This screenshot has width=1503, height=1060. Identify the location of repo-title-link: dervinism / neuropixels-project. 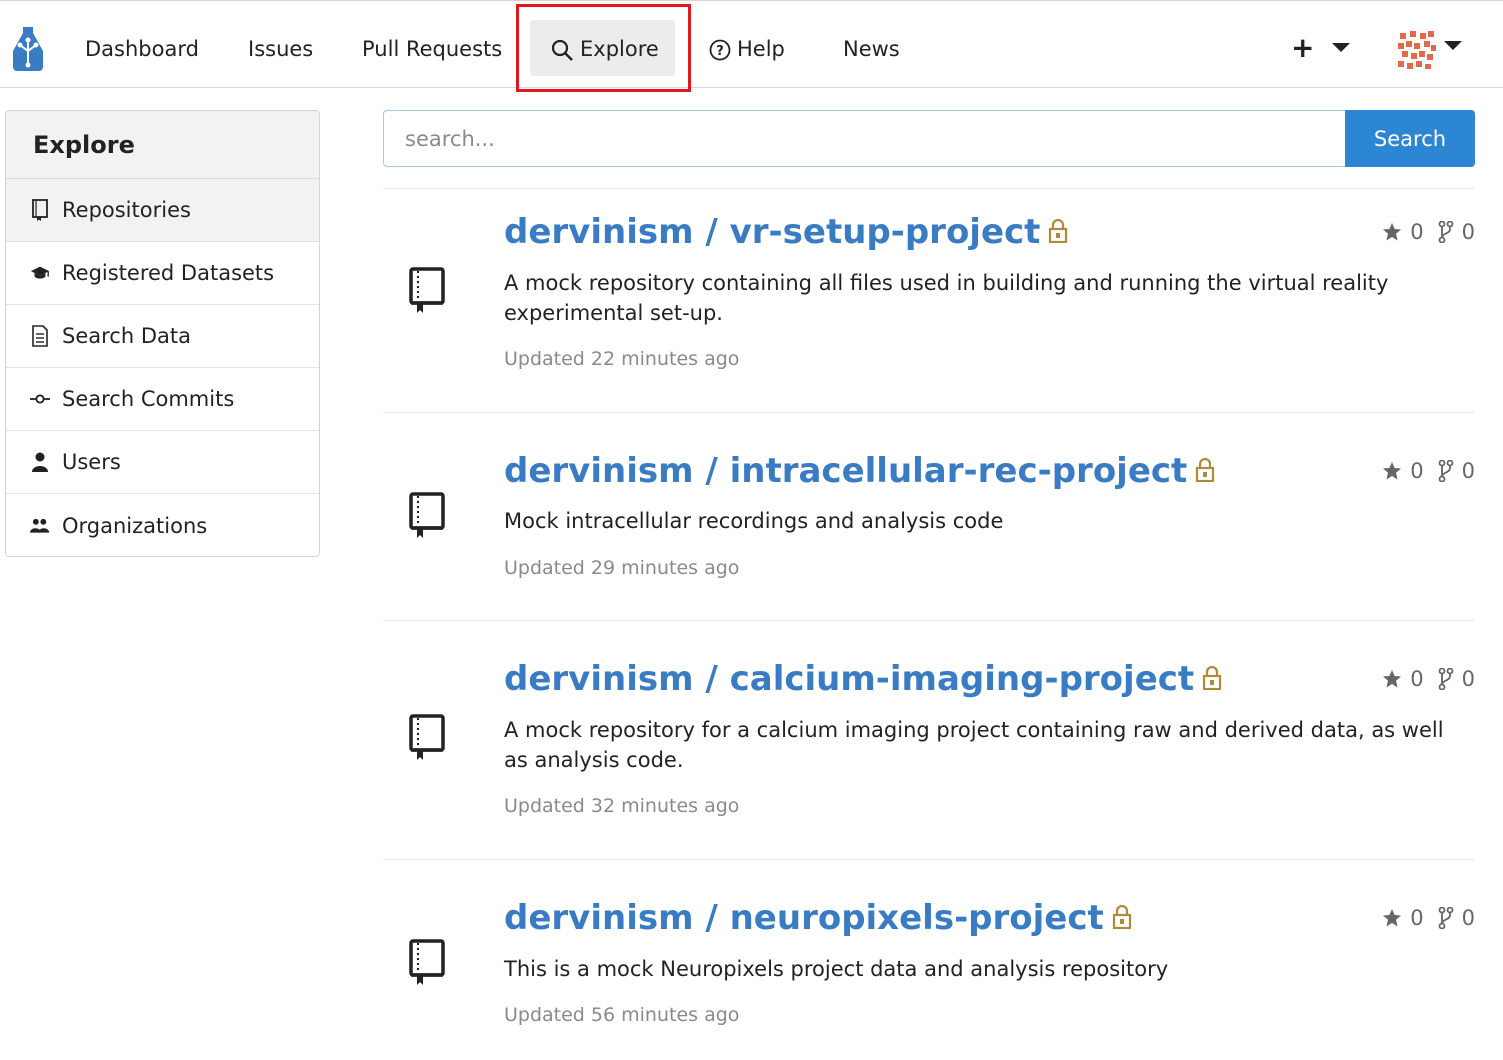
(818, 918).